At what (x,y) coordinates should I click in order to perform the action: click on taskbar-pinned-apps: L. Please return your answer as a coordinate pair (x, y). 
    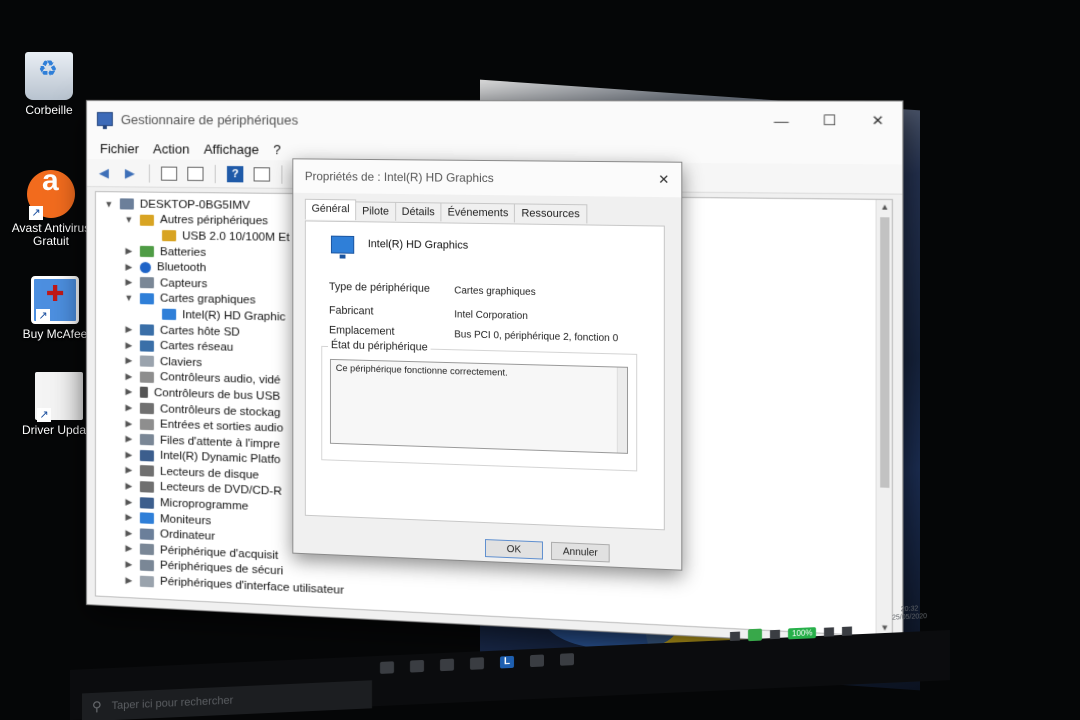
    Looking at the image, I should click on (477, 663).